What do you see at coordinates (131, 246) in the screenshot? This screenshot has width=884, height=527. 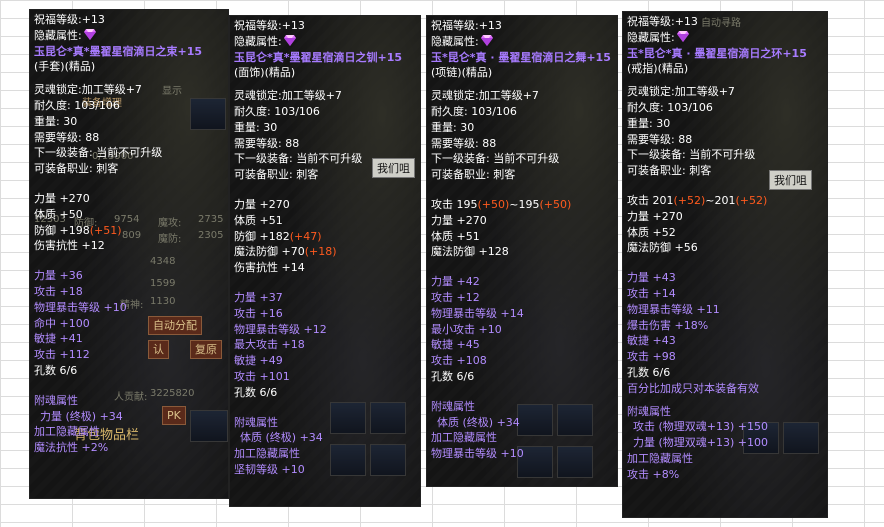 I see `stat-line: 伤害抗性 +12` at bounding box center [131, 246].